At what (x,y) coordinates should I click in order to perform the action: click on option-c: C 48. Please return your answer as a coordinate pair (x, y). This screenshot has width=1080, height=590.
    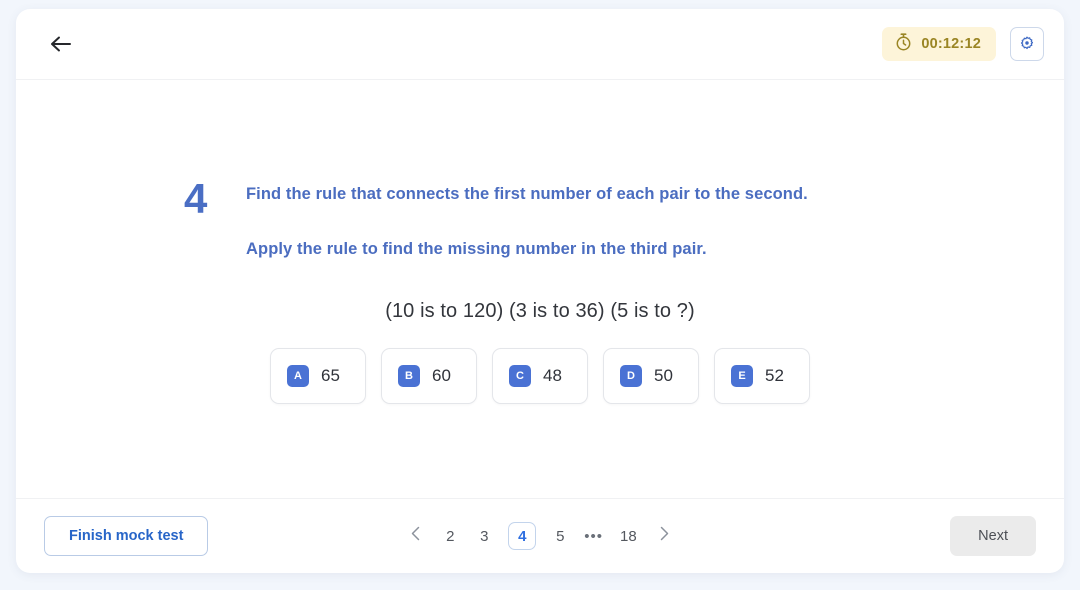
    Looking at the image, I should click on (540, 376).